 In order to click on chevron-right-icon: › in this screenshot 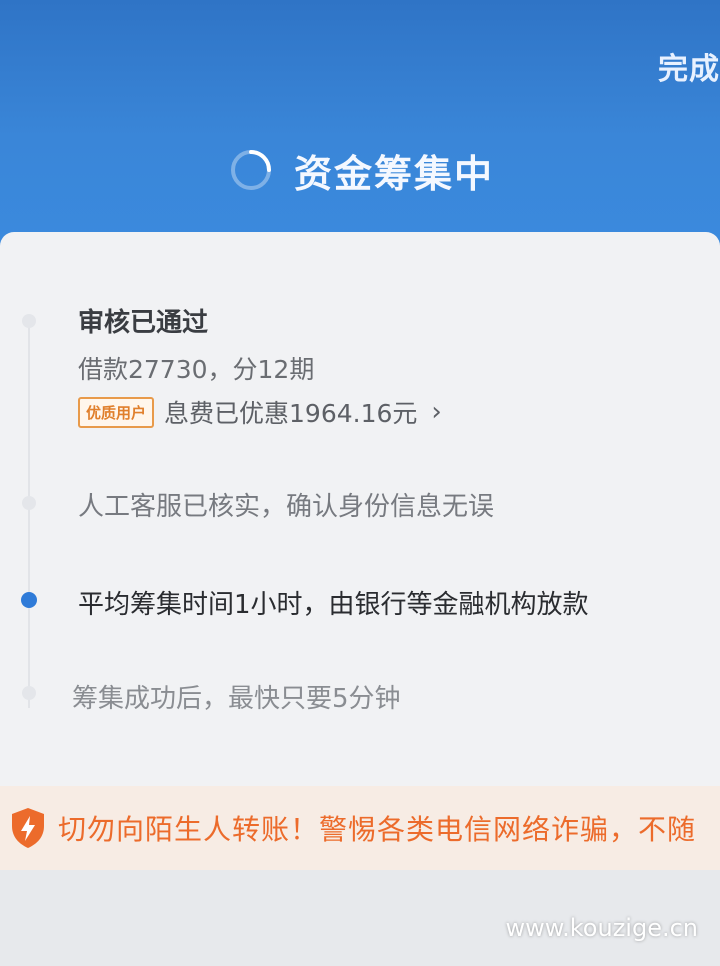, I will do `click(436, 412)`.